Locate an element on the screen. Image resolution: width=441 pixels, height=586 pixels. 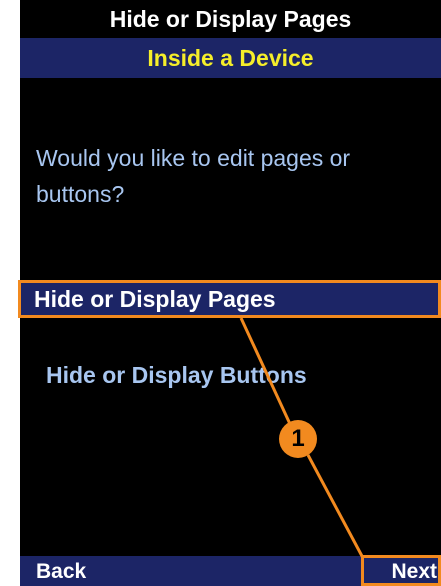
next-softkey: Next is located at coordinates (414, 571).